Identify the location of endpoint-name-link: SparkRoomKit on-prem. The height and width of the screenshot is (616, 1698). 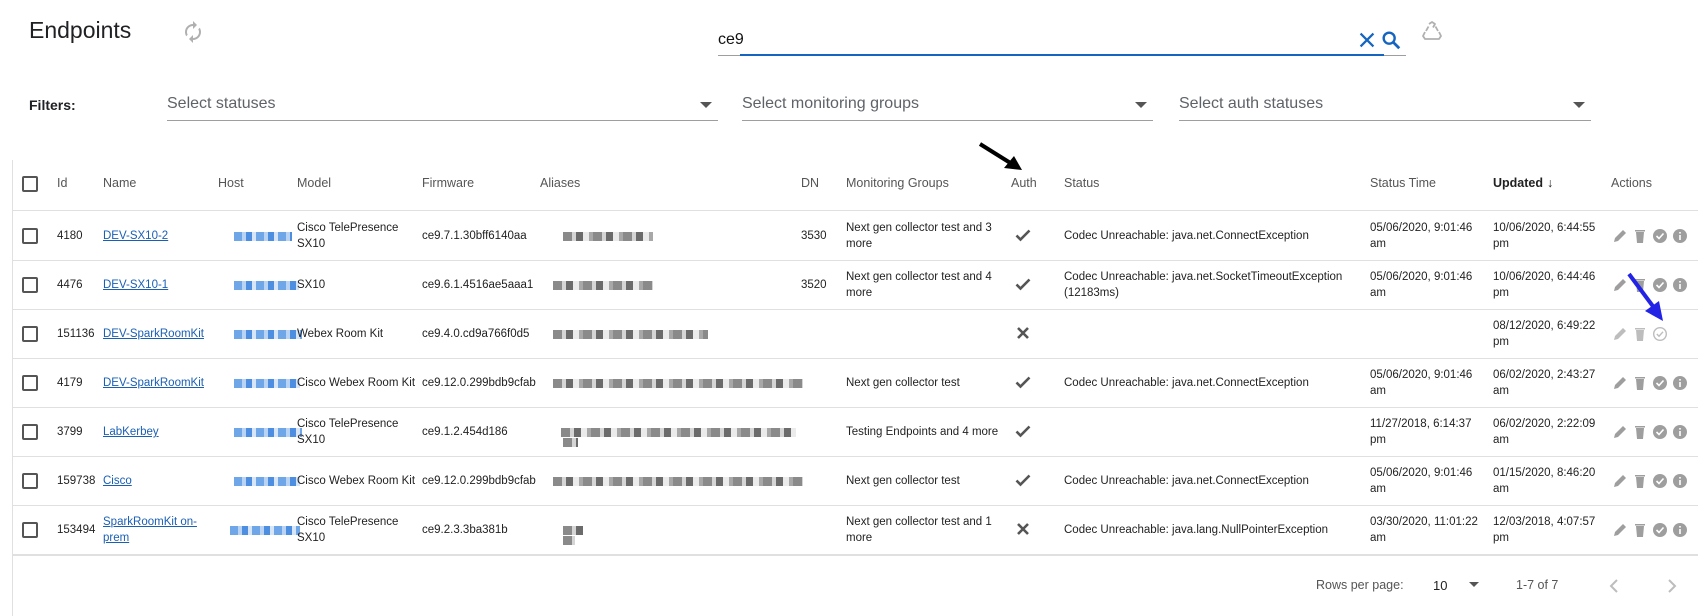
(154, 530).